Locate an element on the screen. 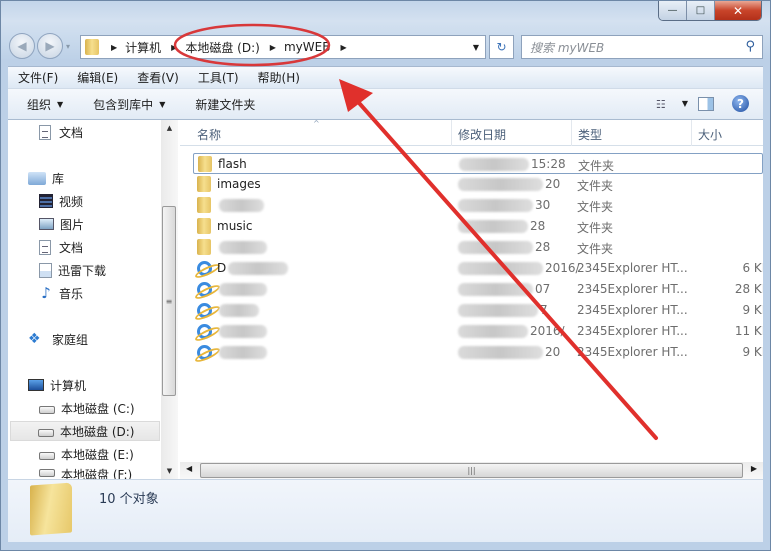 Image resolution: width=771 pixels, height=551 pixels. sidebar-item-drive-c: 本地磁盘 (C:) is located at coordinates (87, 408).